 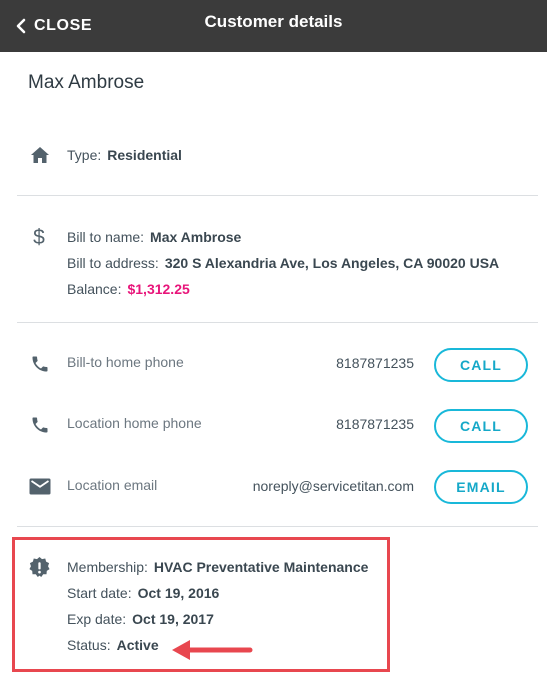 What do you see at coordinates (40, 486) in the screenshot?
I see `email-icon` at bounding box center [40, 486].